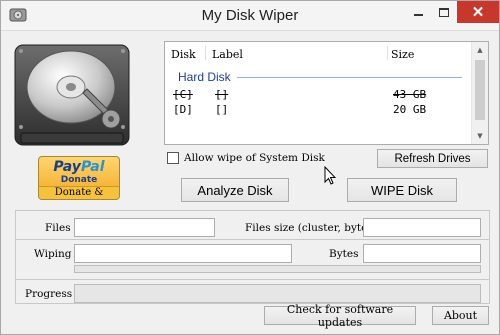 The width and height of the screenshot is (500, 335). Describe the element at coordinates (277, 293) in the screenshot. I see `overall-progress-bar` at that location.